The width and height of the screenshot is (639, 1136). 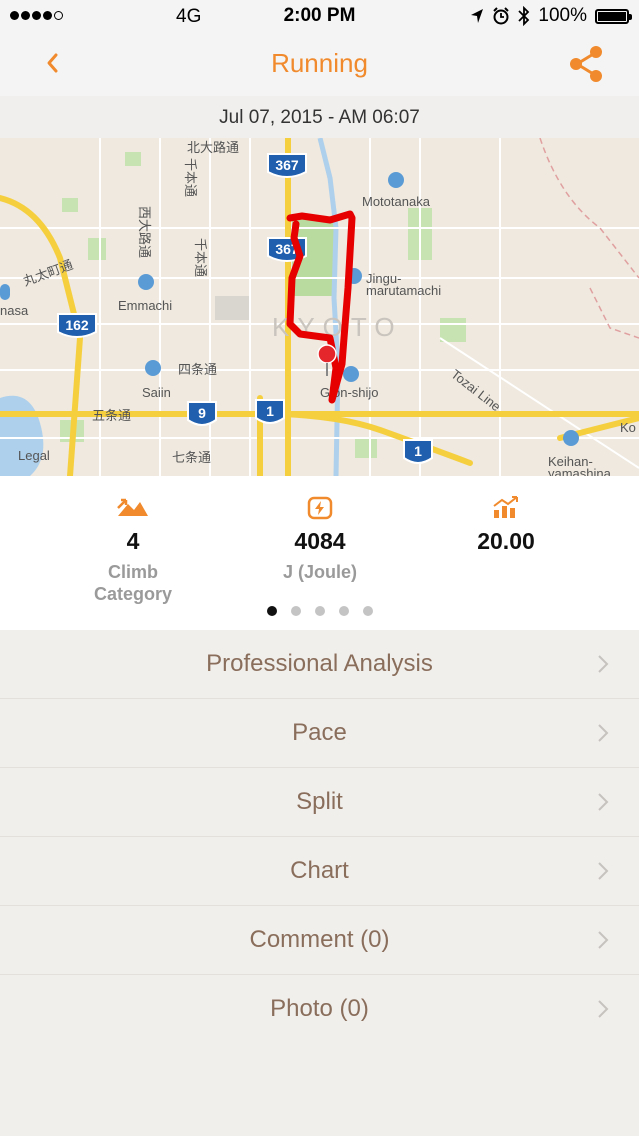 What do you see at coordinates (501, 16) in the screenshot?
I see `alarm-icon` at bounding box center [501, 16].